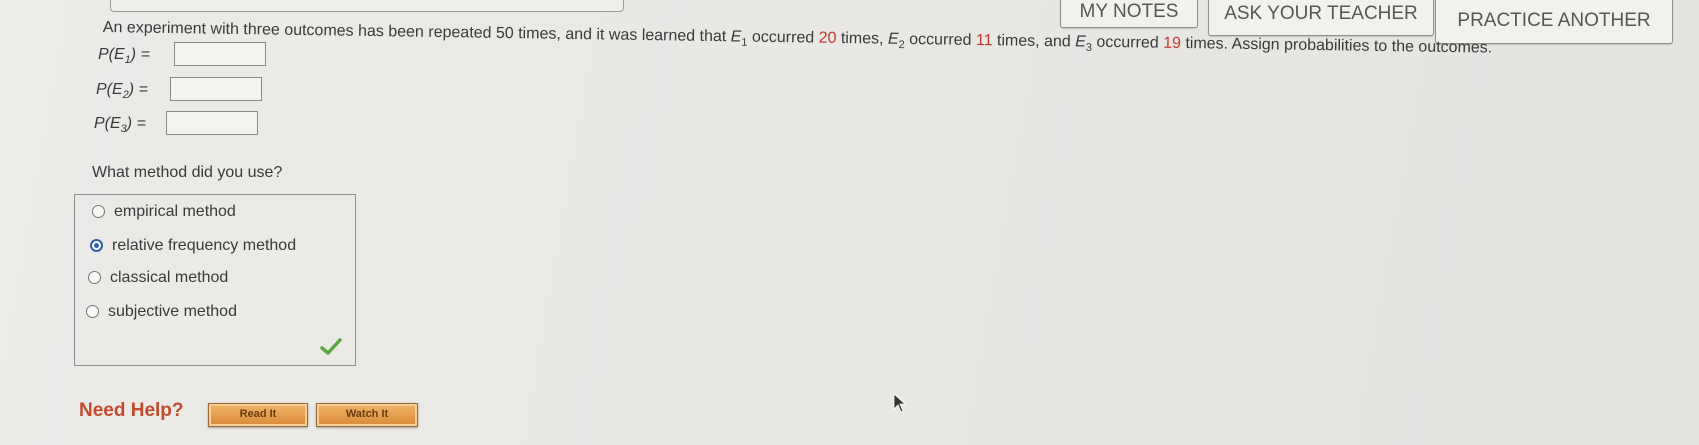 The width and height of the screenshot is (1699, 445). What do you see at coordinates (1129, 14) in the screenshot?
I see `my-notes-button: MY NOTES` at bounding box center [1129, 14].